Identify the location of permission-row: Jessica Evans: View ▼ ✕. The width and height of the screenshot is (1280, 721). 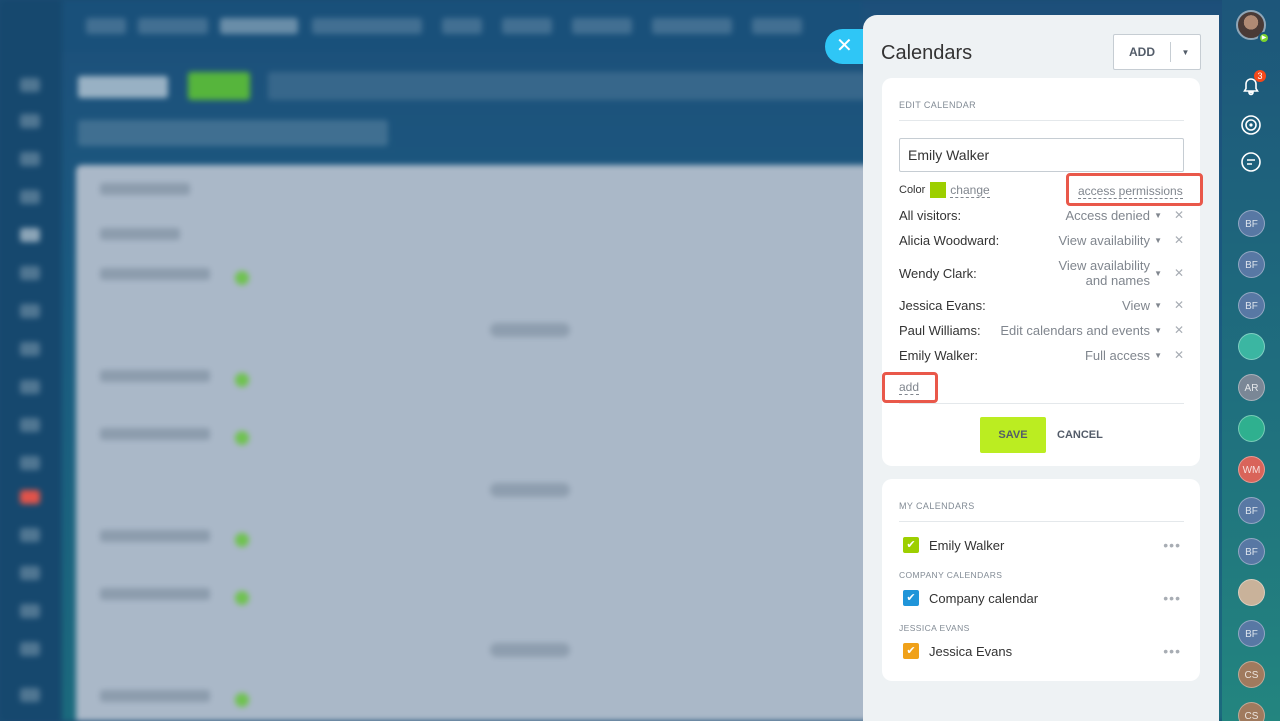
(1041, 305).